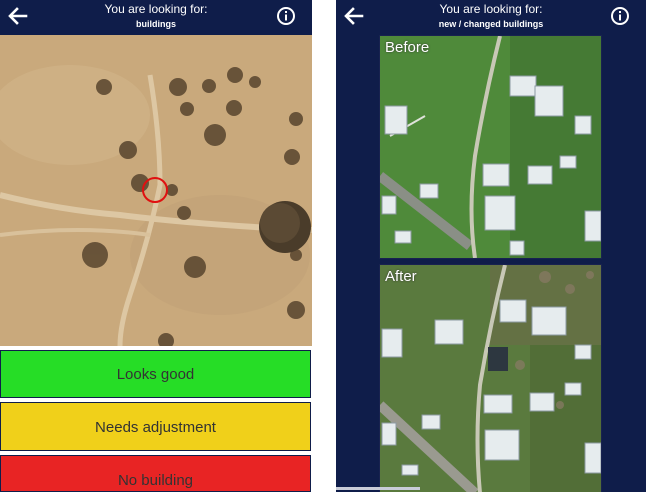 The height and width of the screenshot is (492, 646). Describe the element at coordinates (155, 426) in the screenshot. I see `needs-adjustment-button: Needs adjustment` at that location.